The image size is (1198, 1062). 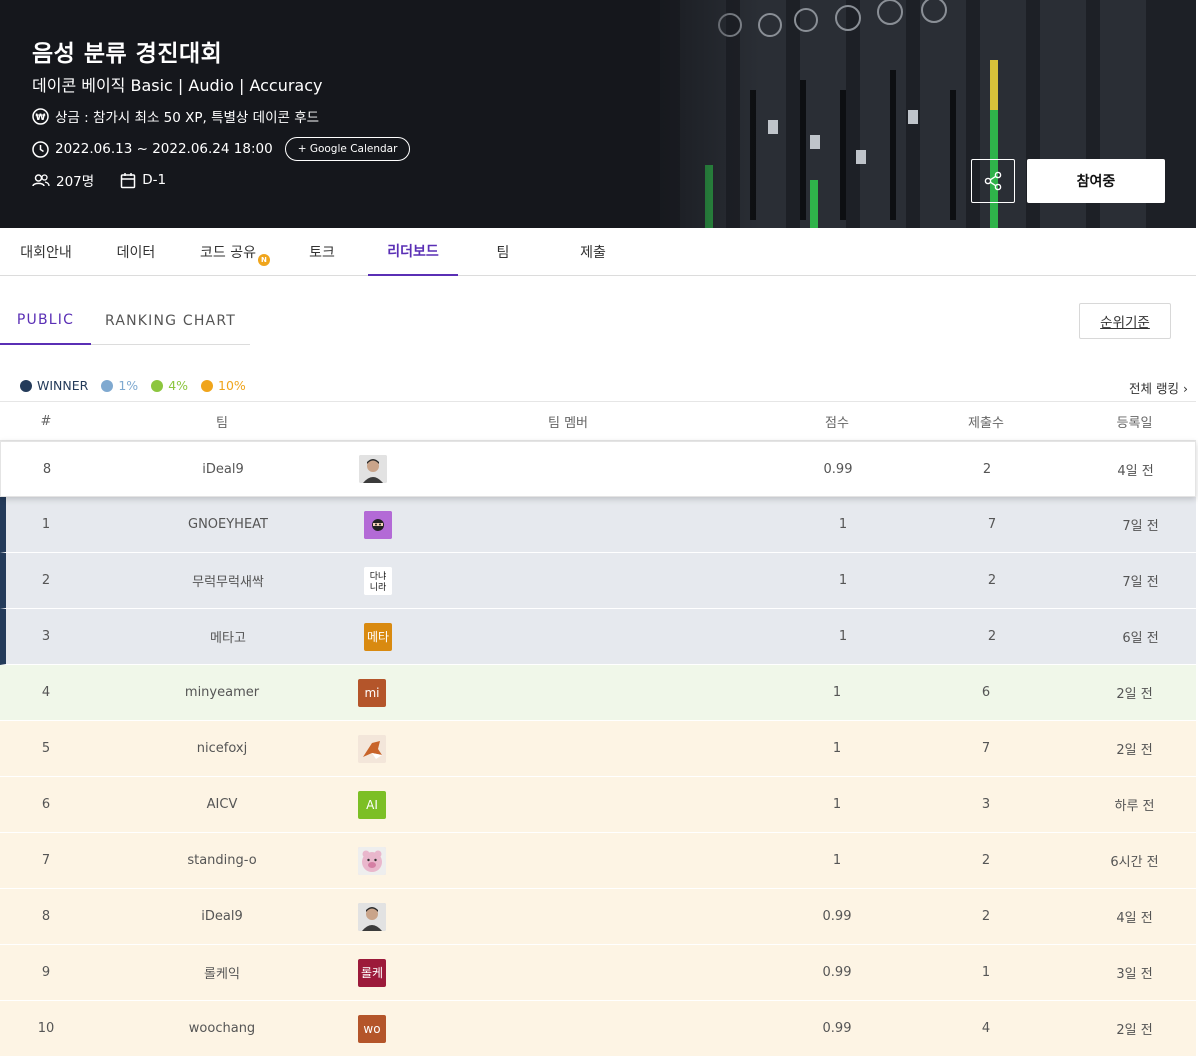 I want to click on table-row: 10 woochang wo 0.99 4 2일 전, so click(x=598, y=1029).